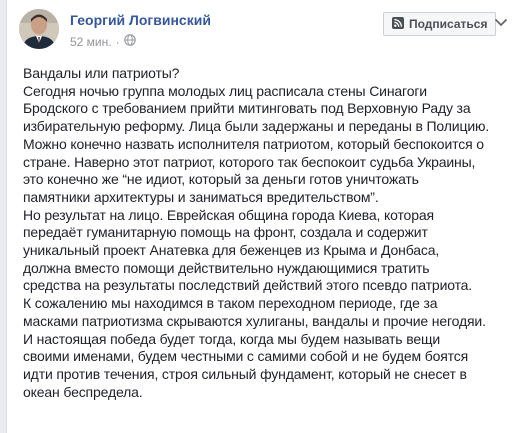  What do you see at coordinates (398, 24) in the screenshot?
I see `rss-icon` at bounding box center [398, 24].